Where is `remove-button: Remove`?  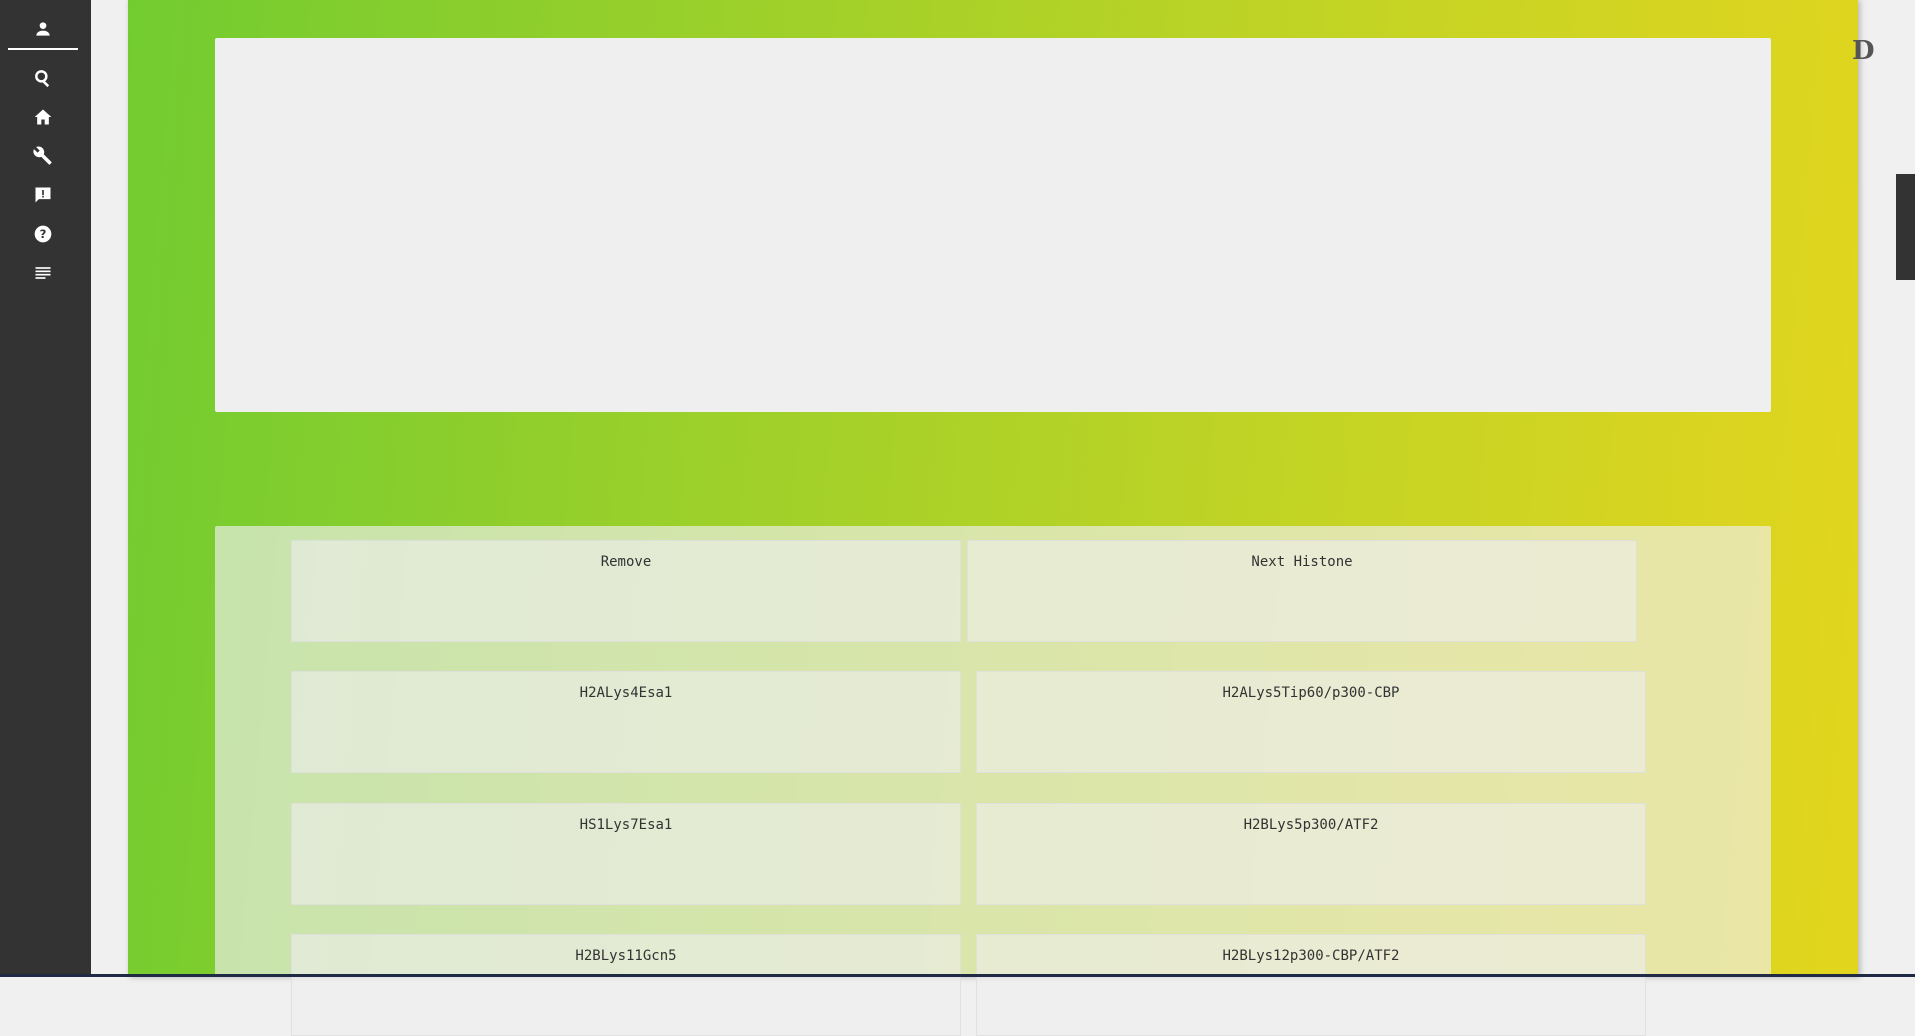
remove-button: Remove is located at coordinates (626, 591).